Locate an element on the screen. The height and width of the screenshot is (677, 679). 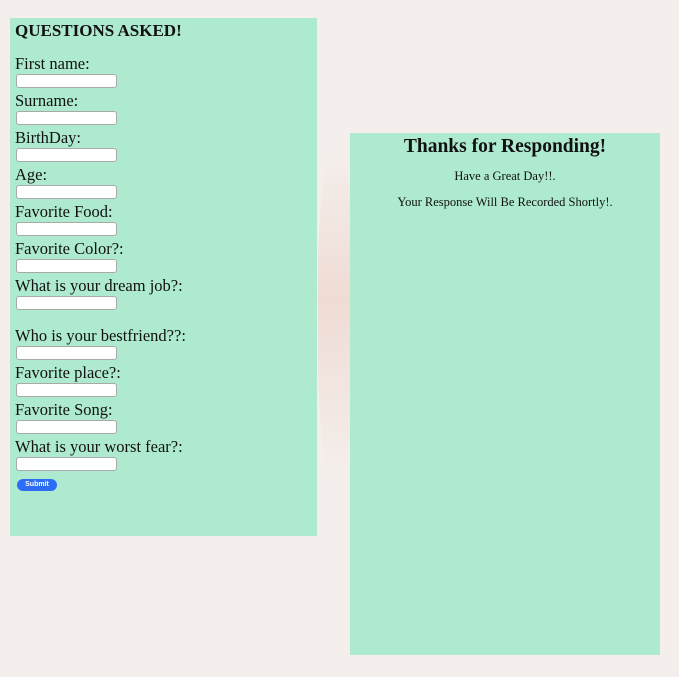
birthday-input is located at coordinates (66, 155).